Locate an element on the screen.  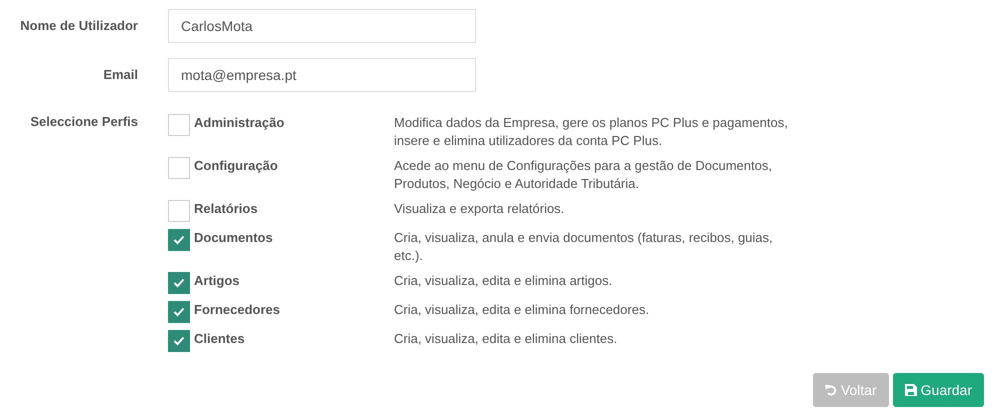
profile-description: Cria, visualiza, edita e elimina artigos. is located at coordinates (504, 281).